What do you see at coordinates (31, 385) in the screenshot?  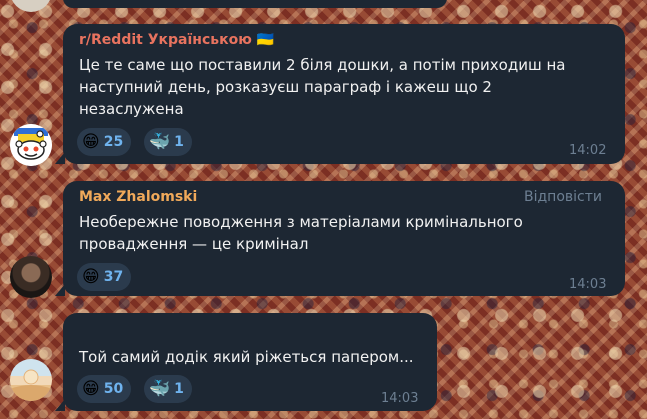 I see `sun-landscape-icon` at bounding box center [31, 385].